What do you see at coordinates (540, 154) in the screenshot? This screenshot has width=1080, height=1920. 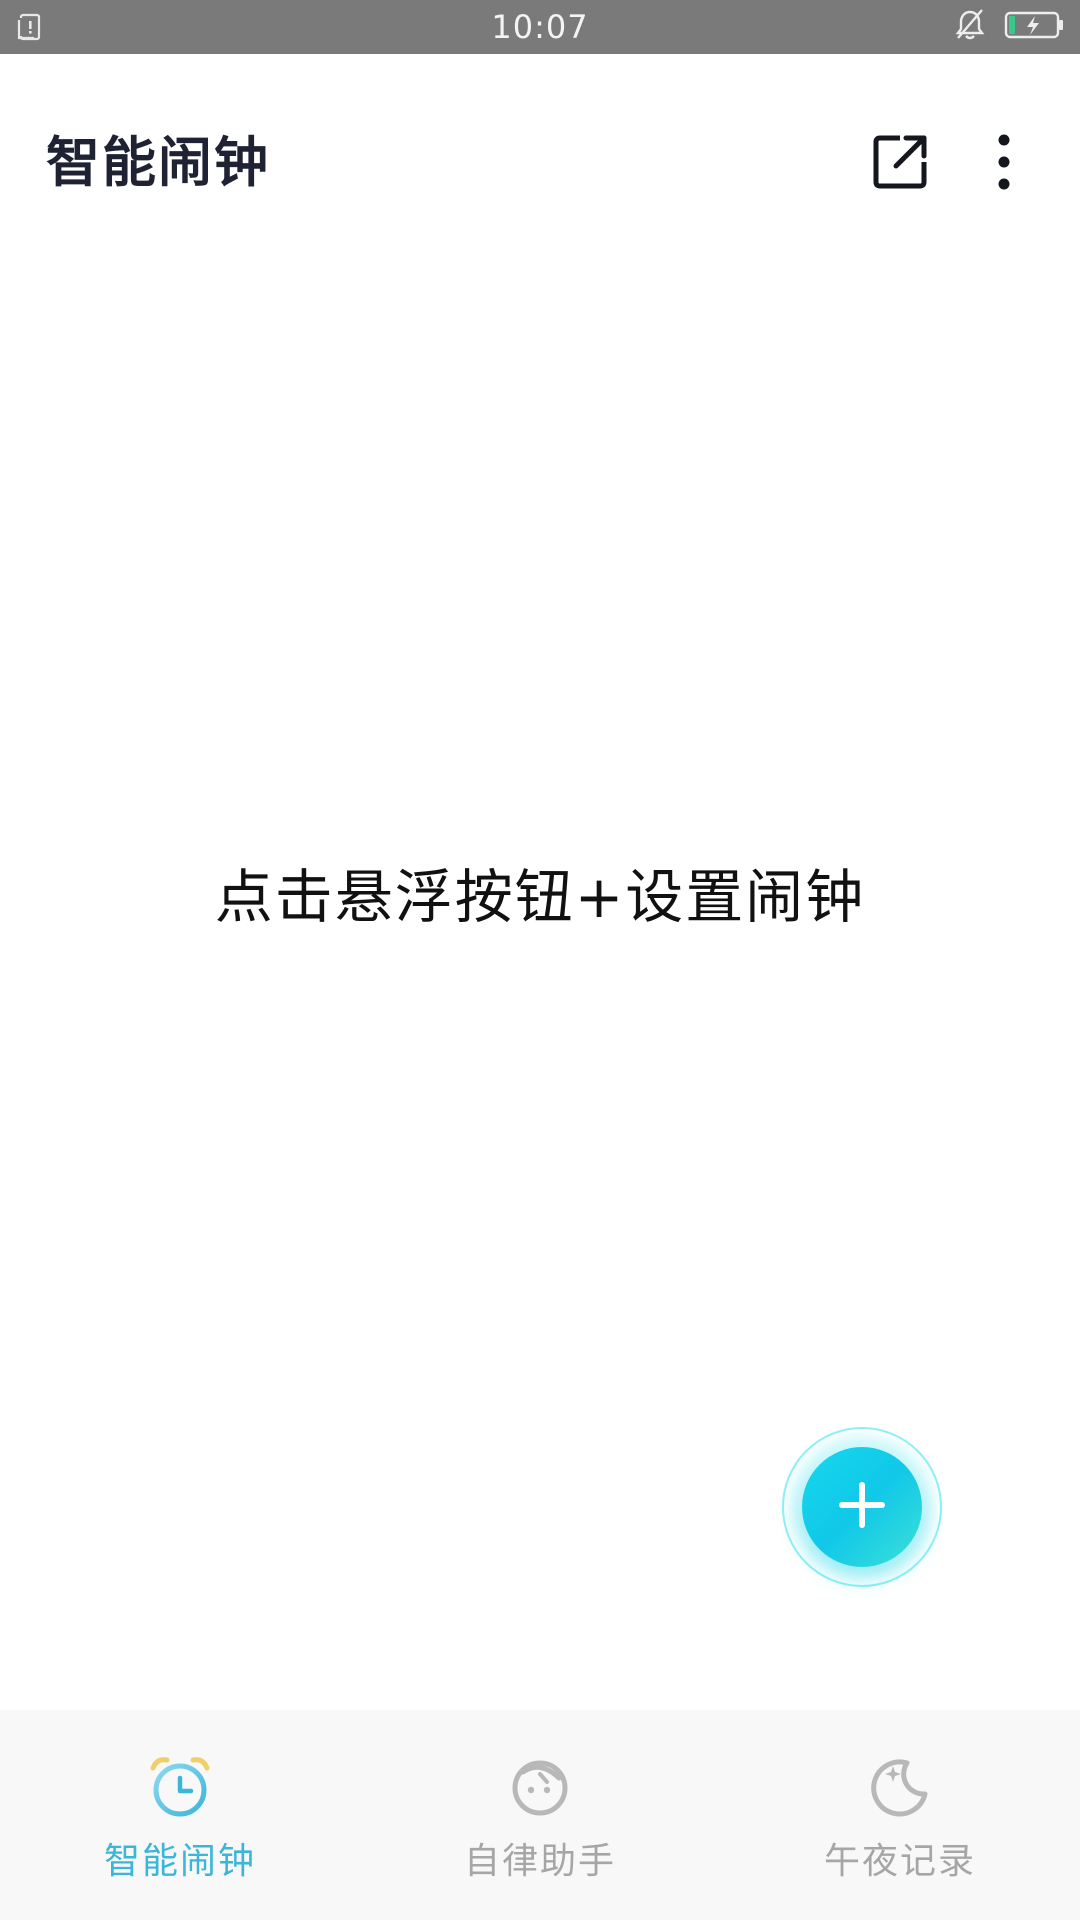 I see `app-bar: 智能闹钟` at bounding box center [540, 154].